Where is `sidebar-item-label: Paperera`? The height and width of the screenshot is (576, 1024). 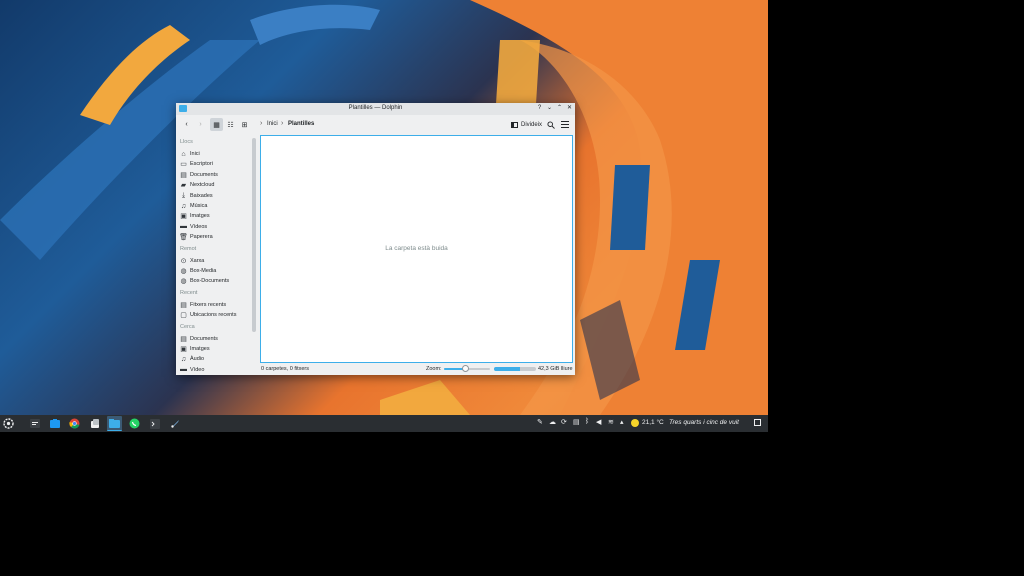 sidebar-item-label: Paperera is located at coordinates (201, 237).